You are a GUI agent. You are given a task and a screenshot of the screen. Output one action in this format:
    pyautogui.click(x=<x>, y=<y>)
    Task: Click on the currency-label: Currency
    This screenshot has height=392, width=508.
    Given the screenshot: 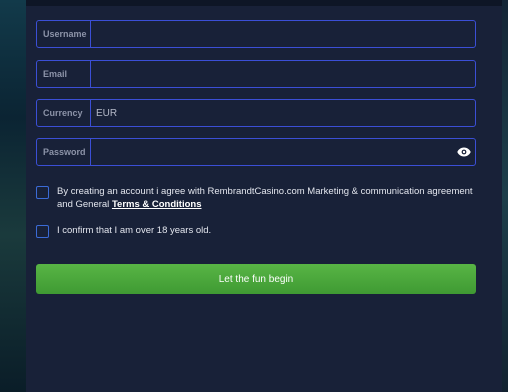 What is the action you would take?
    pyautogui.click(x=64, y=113)
    